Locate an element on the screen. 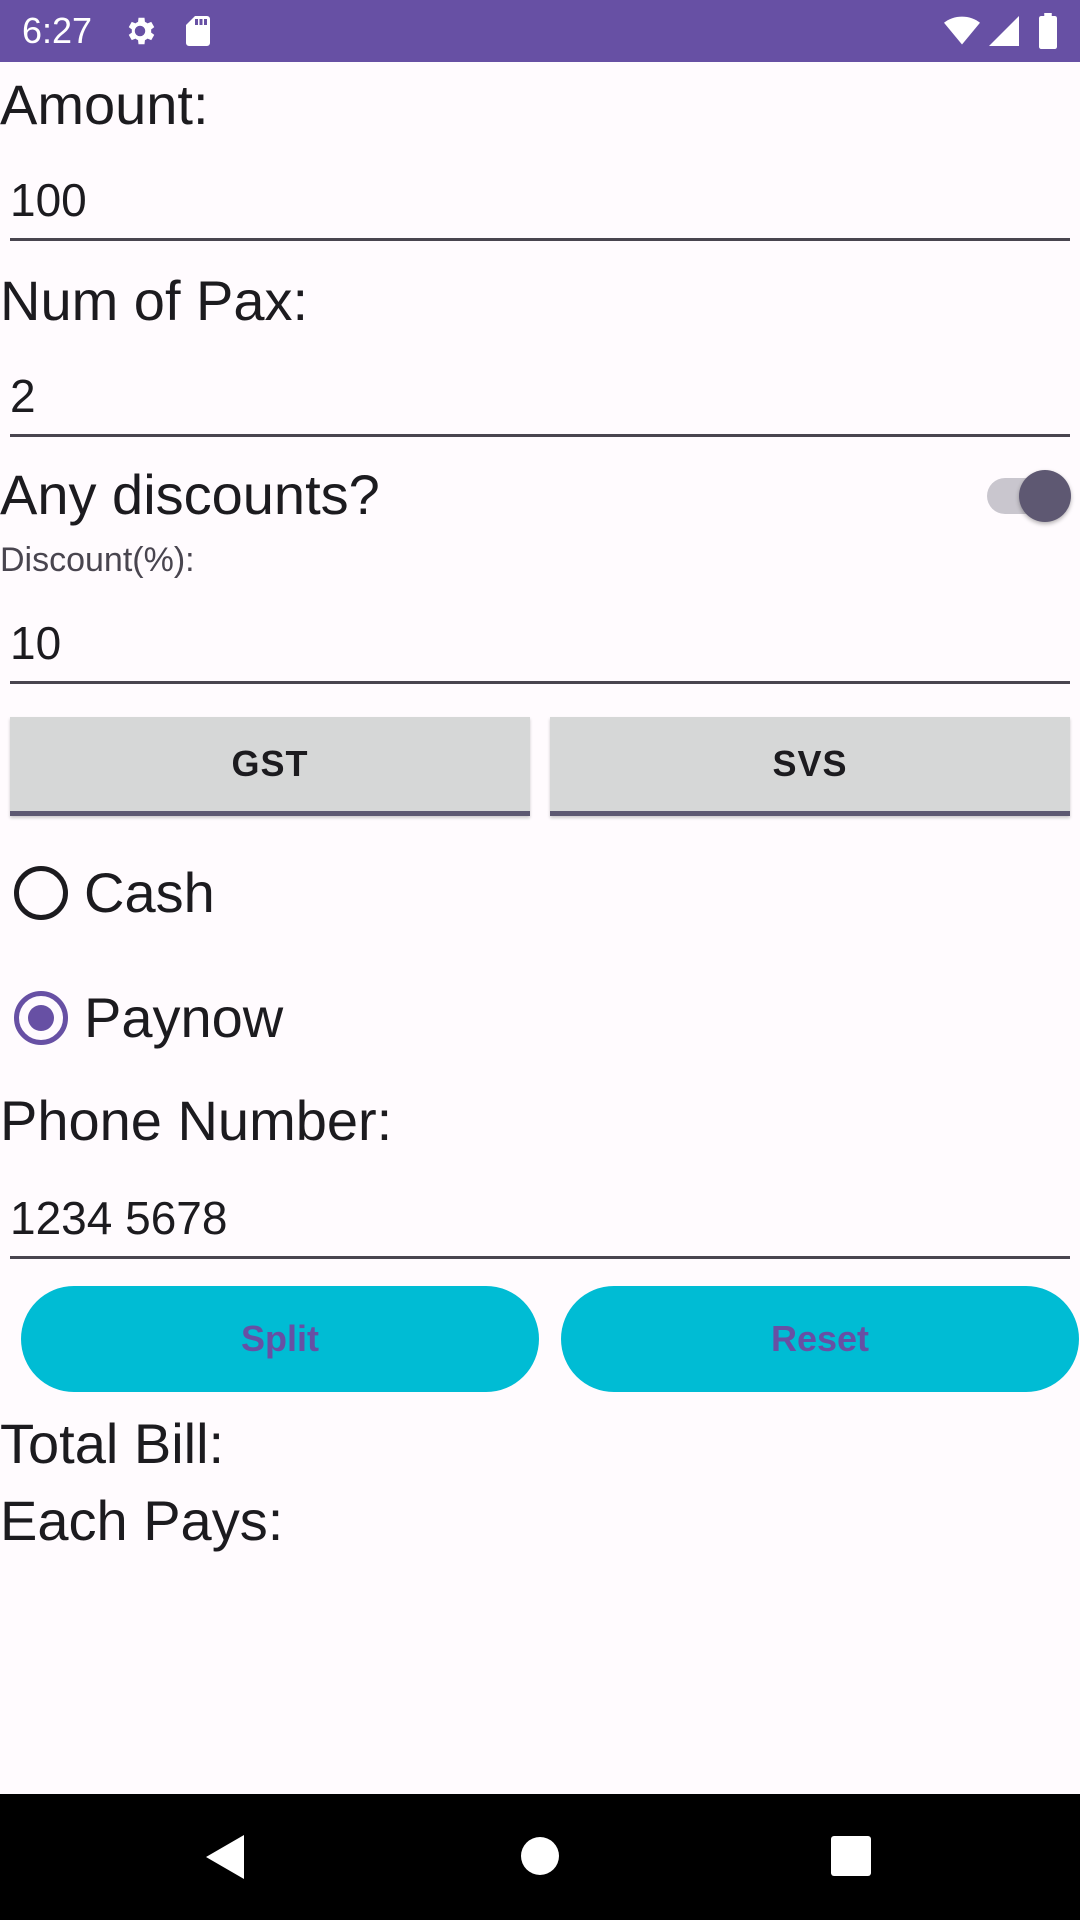  status-bar: 6:27 is located at coordinates (540, 31).